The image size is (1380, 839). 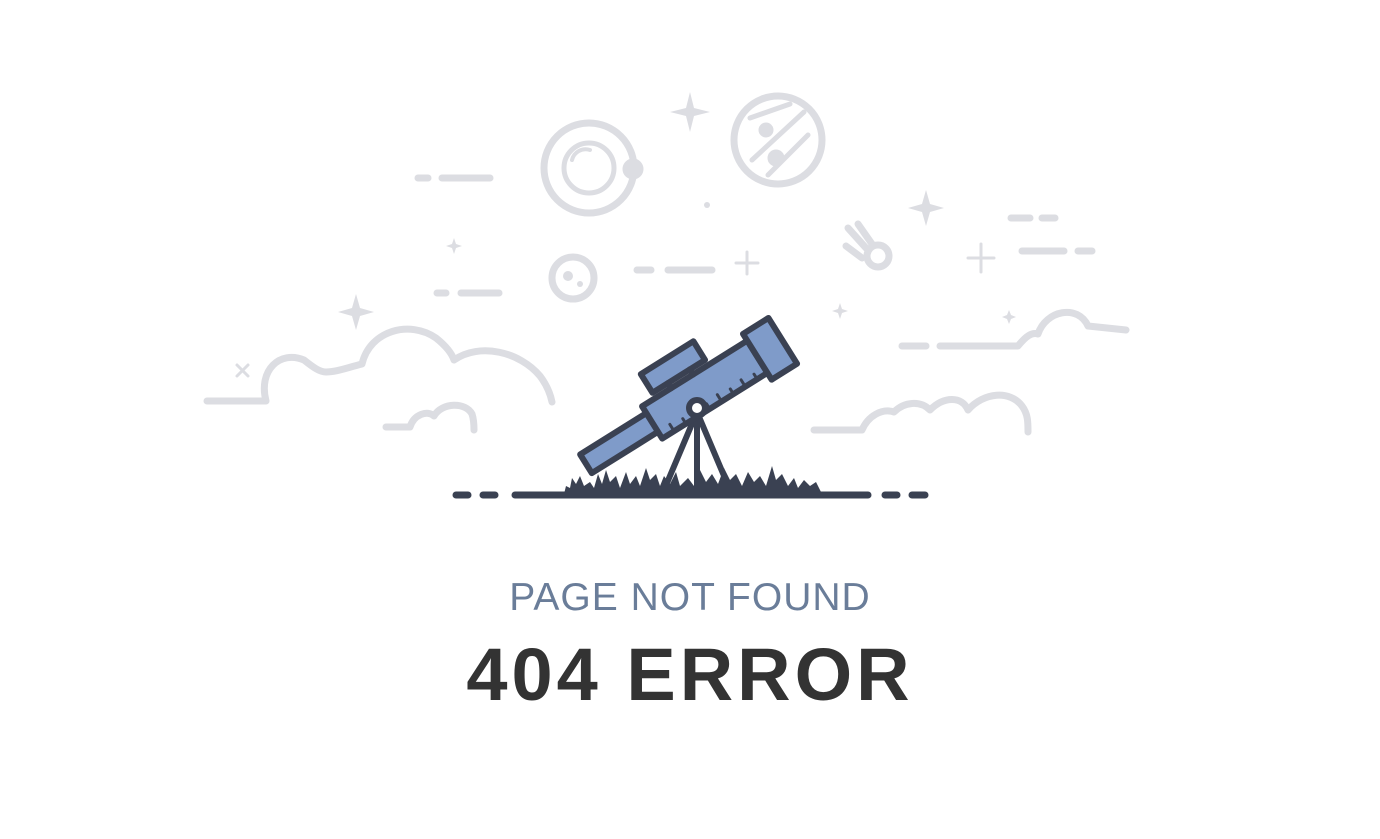 I want to click on small-left-cloud, so click(x=430, y=417).